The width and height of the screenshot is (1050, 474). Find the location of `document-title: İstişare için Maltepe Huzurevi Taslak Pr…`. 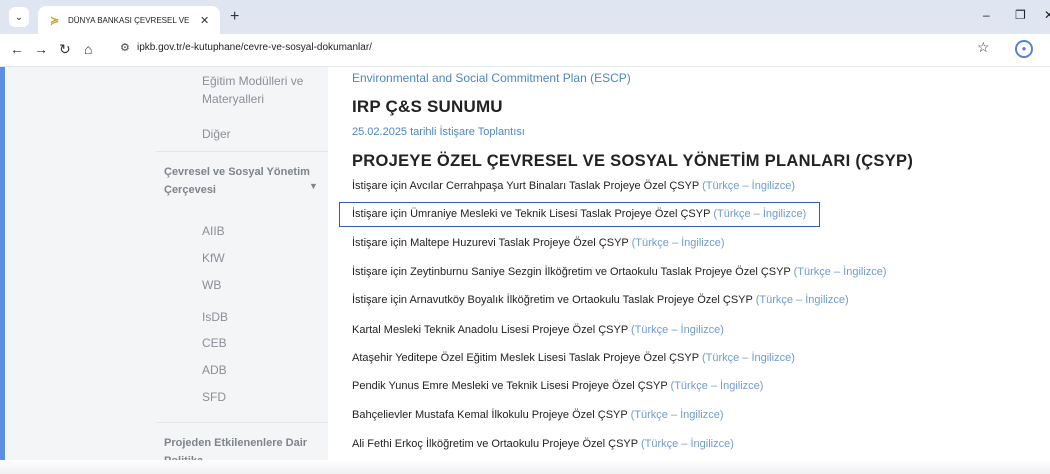

document-title: İstişare için Maltepe Huzurevi Taslak Pr… is located at coordinates (490, 243).